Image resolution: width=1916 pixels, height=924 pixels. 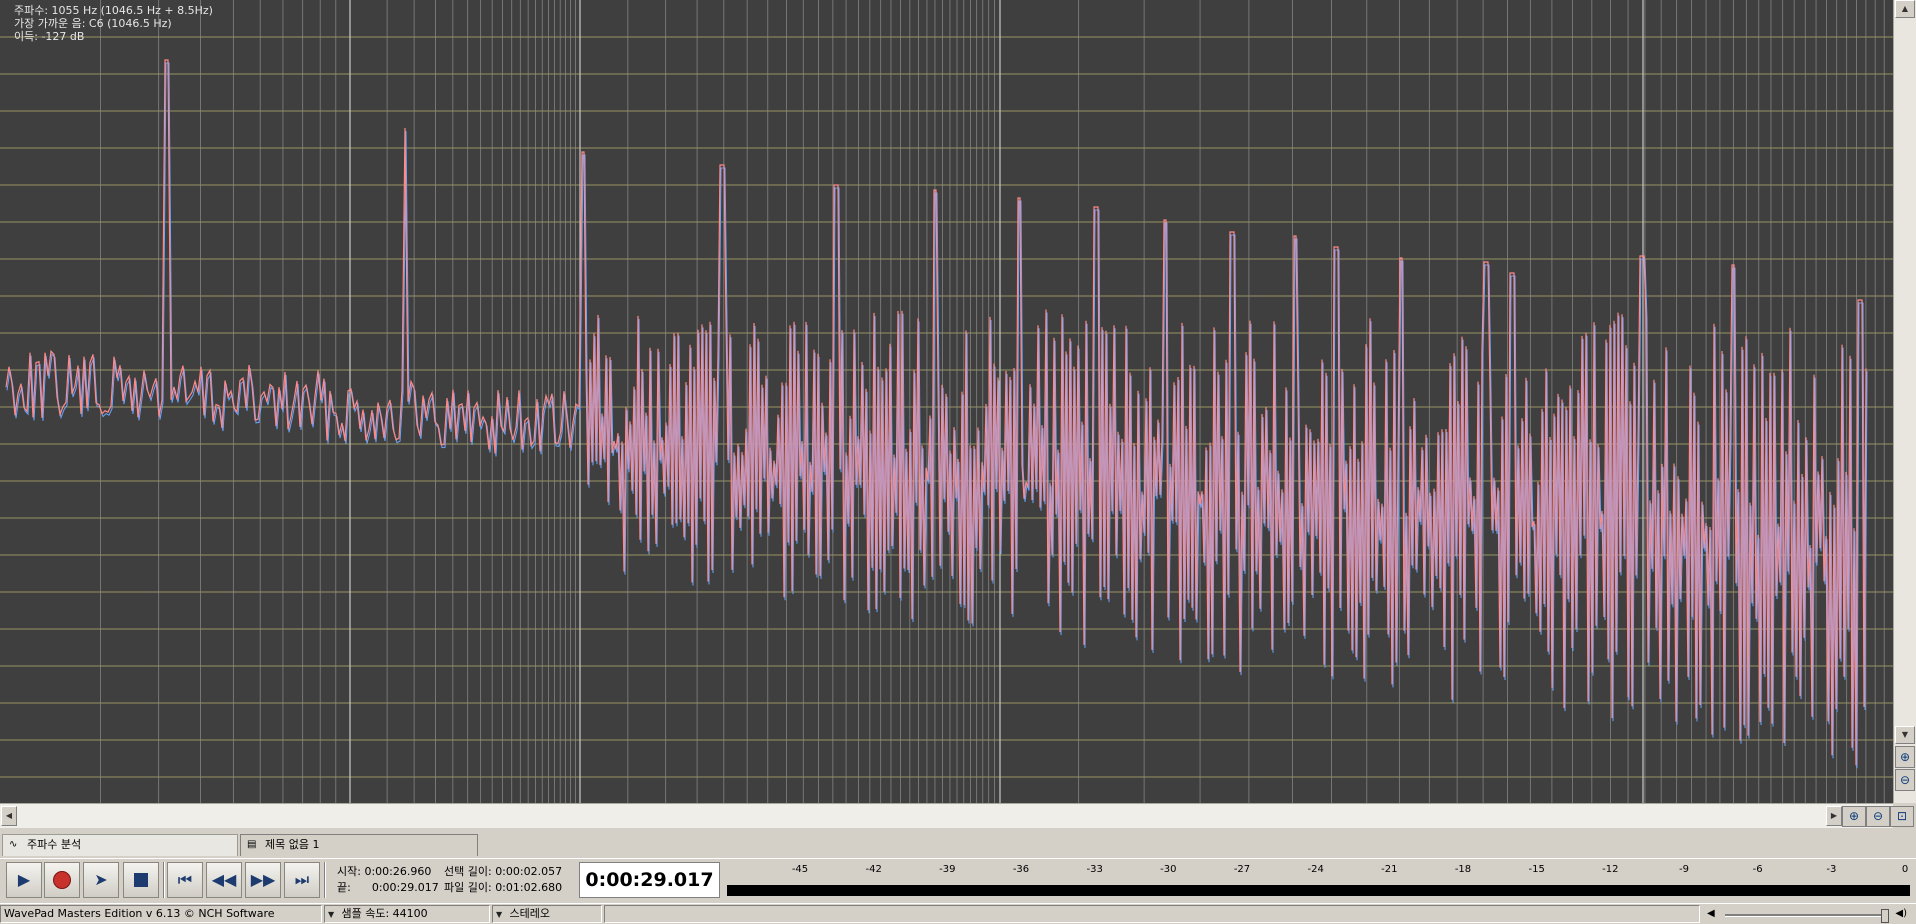 What do you see at coordinates (13, 844) in the screenshot?
I see `spectrum-icon: ∿` at bounding box center [13, 844].